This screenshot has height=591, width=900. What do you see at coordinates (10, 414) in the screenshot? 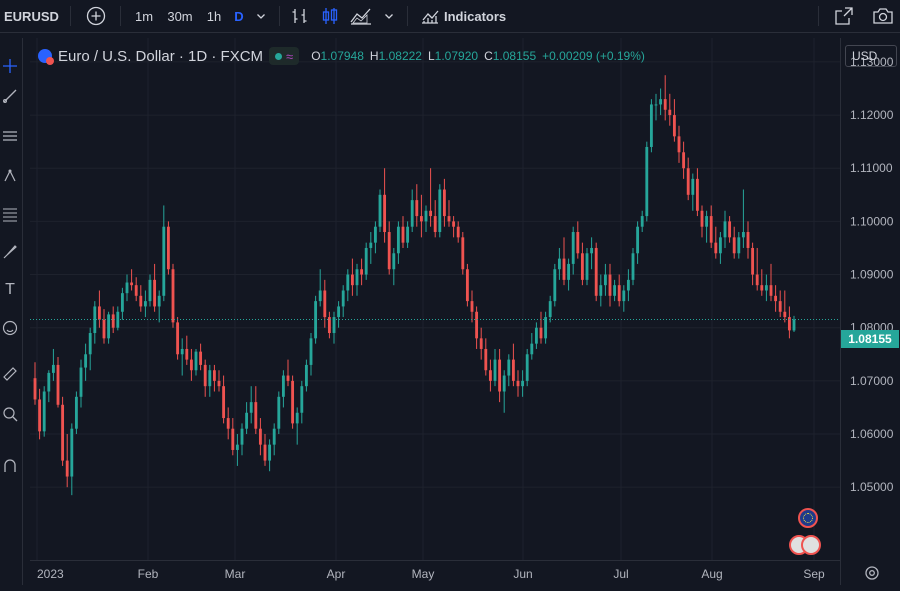
I see `zoom-icon` at bounding box center [10, 414].